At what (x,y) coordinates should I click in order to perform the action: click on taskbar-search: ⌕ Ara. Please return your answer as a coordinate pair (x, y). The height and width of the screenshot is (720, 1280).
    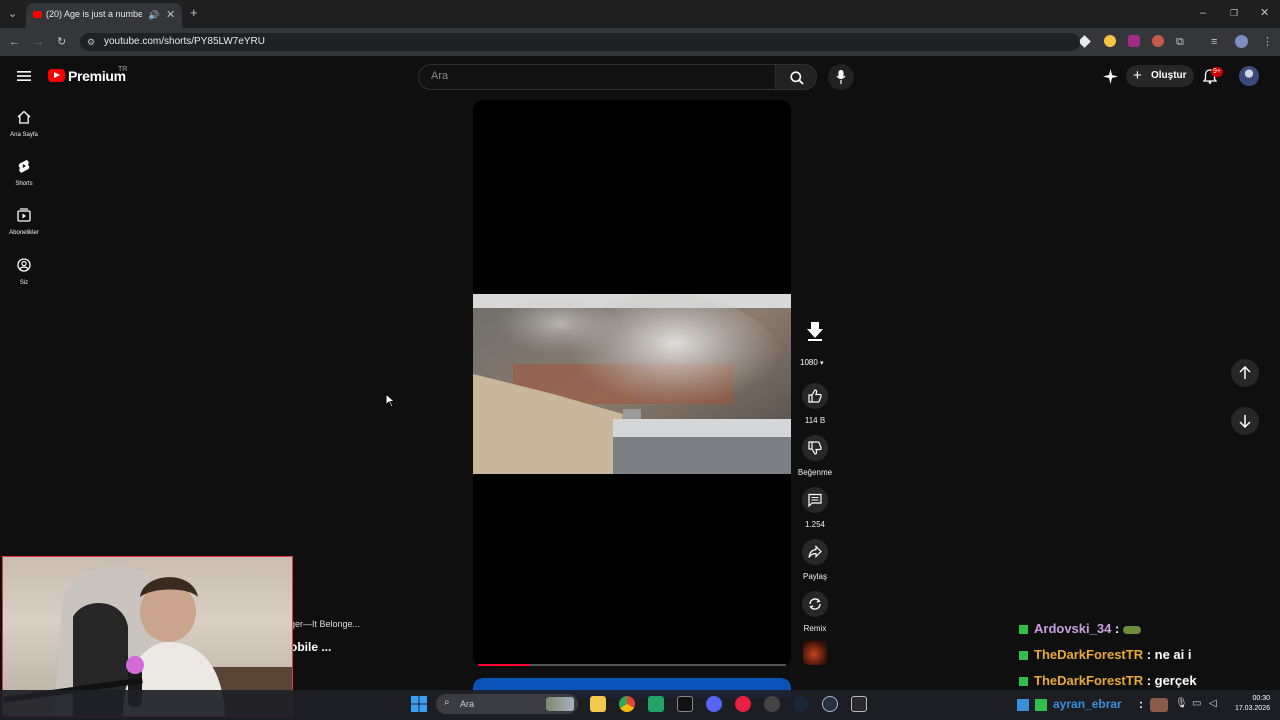
    Looking at the image, I should click on (507, 704).